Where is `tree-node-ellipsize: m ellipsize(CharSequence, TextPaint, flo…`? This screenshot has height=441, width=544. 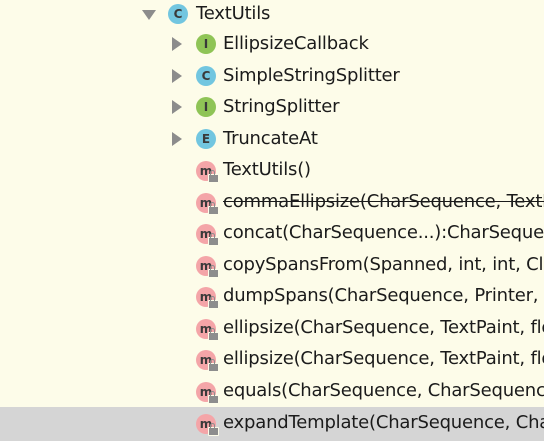 tree-node-ellipsize: m ellipsize(CharSequence, TextPaint, flo… is located at coordinates (272, 328).